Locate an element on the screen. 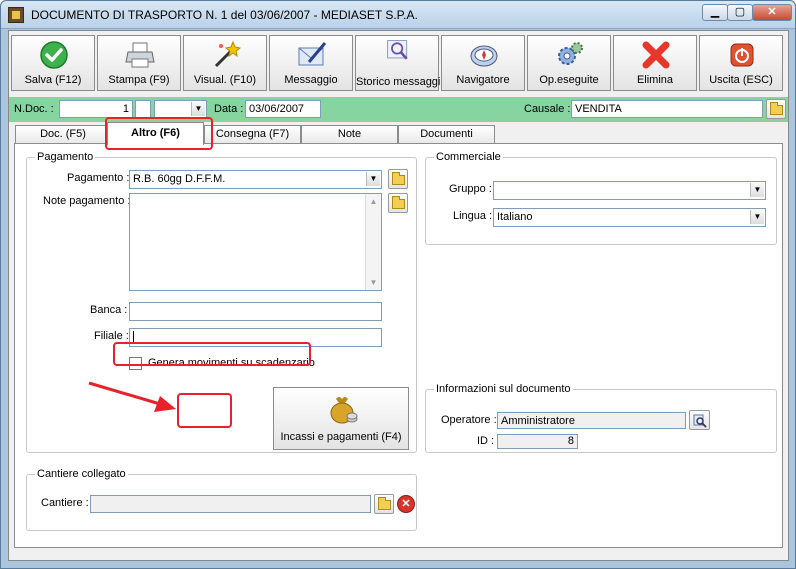 The height and width of the screenshot is (569, 796). date-input: 03/06/2007 is located at coordinates (283, 109).